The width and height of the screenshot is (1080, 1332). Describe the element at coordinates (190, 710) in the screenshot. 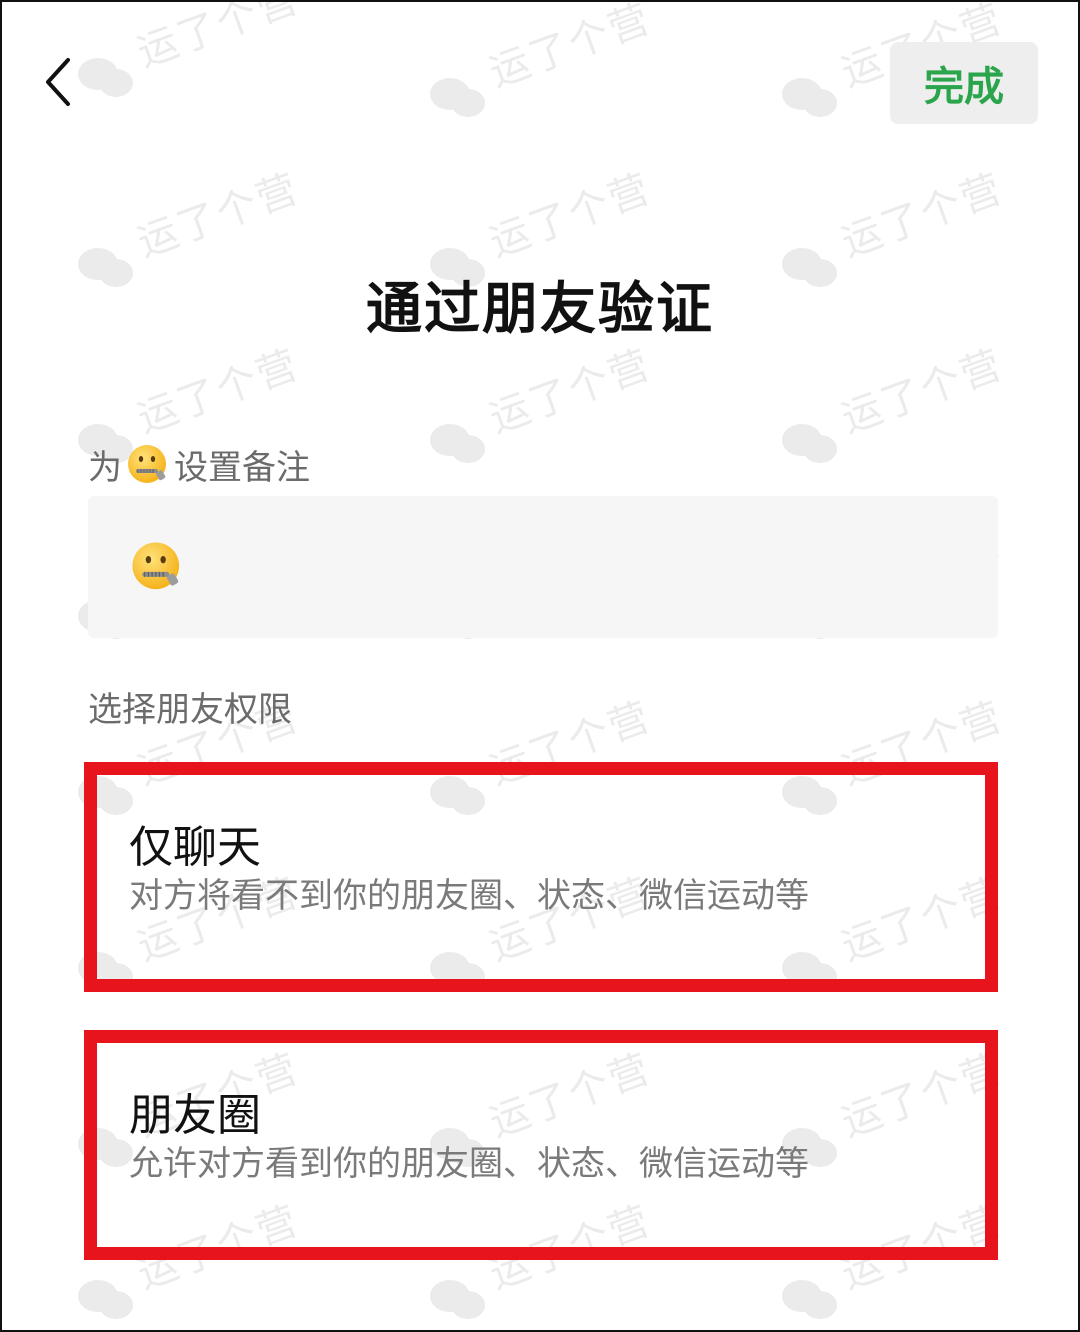

I see `permissions-section-label: 选择朋友权限` at that location.